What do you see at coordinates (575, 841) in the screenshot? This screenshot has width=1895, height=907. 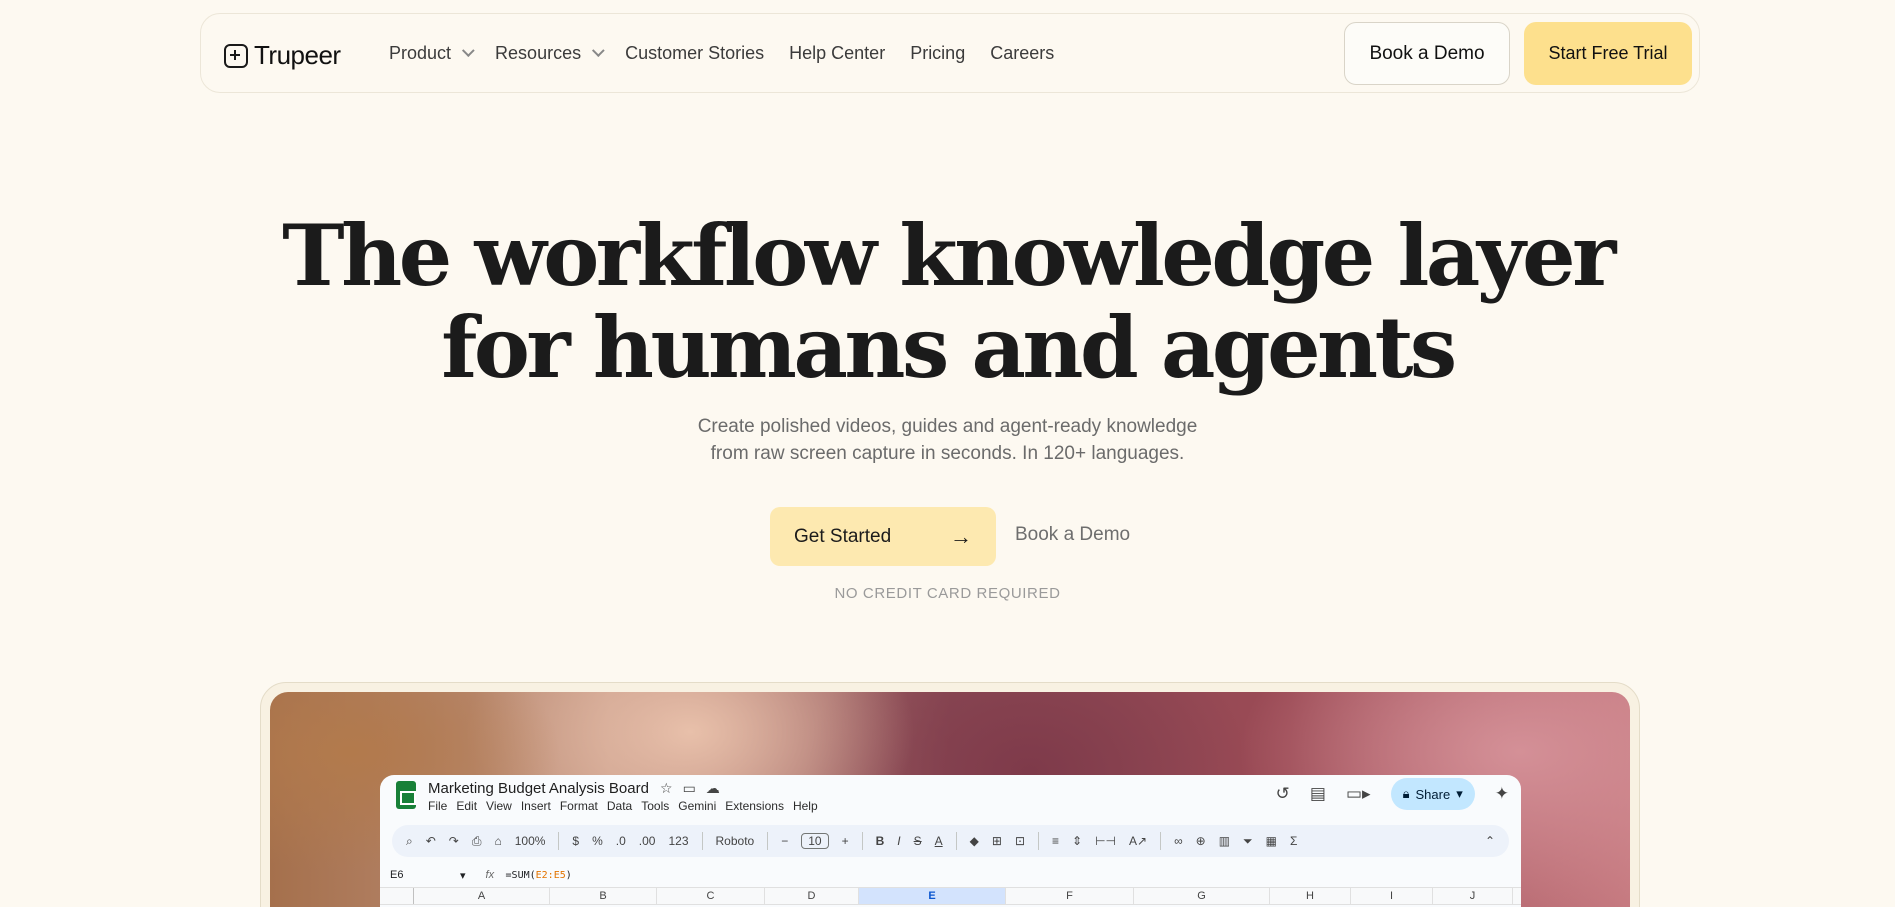 I see `currency-button: $` at bounding box center [575, 841].